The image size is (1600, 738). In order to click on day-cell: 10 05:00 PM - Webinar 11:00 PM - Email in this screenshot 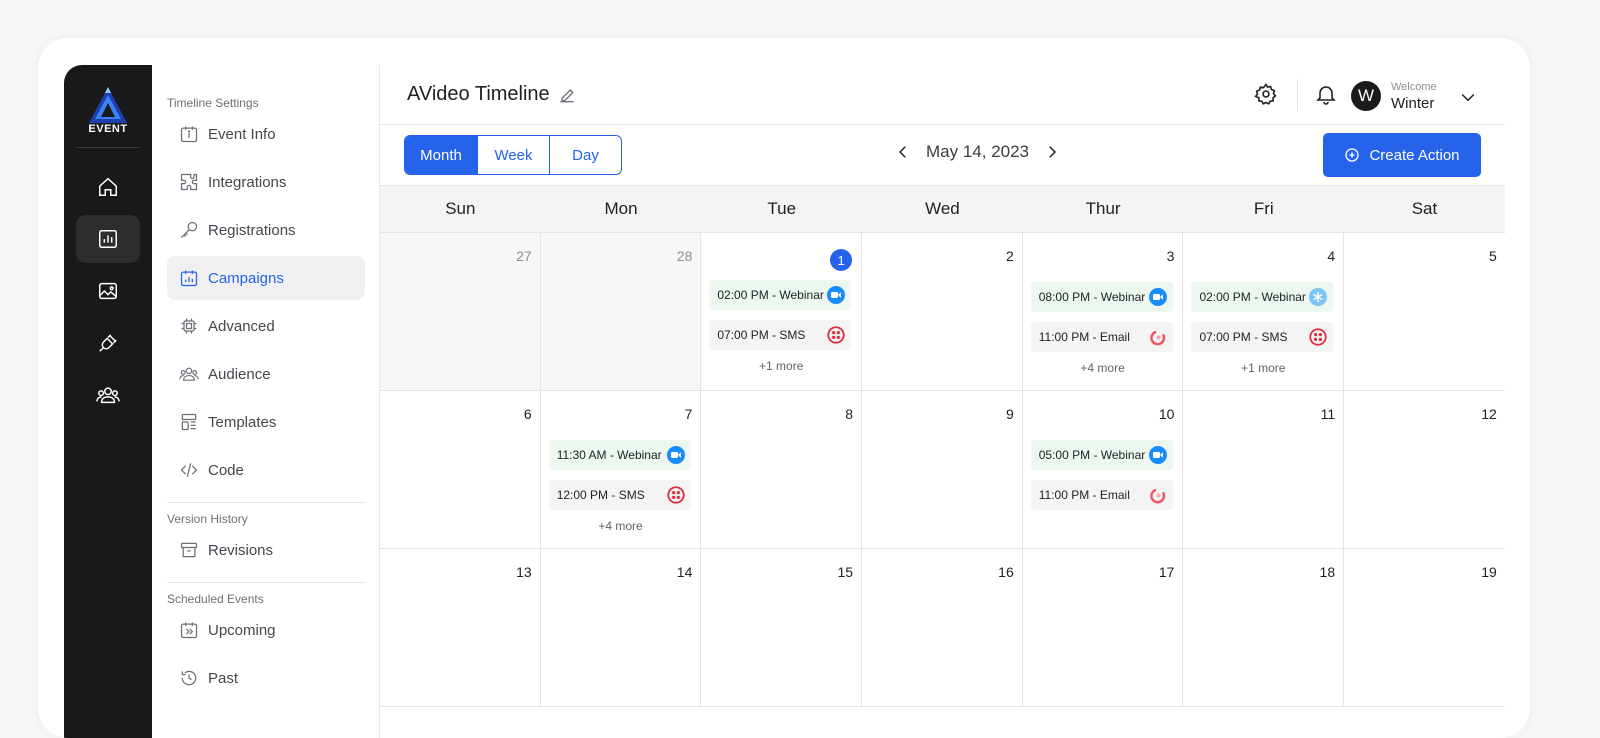, I will do `click(1103, 469)`.